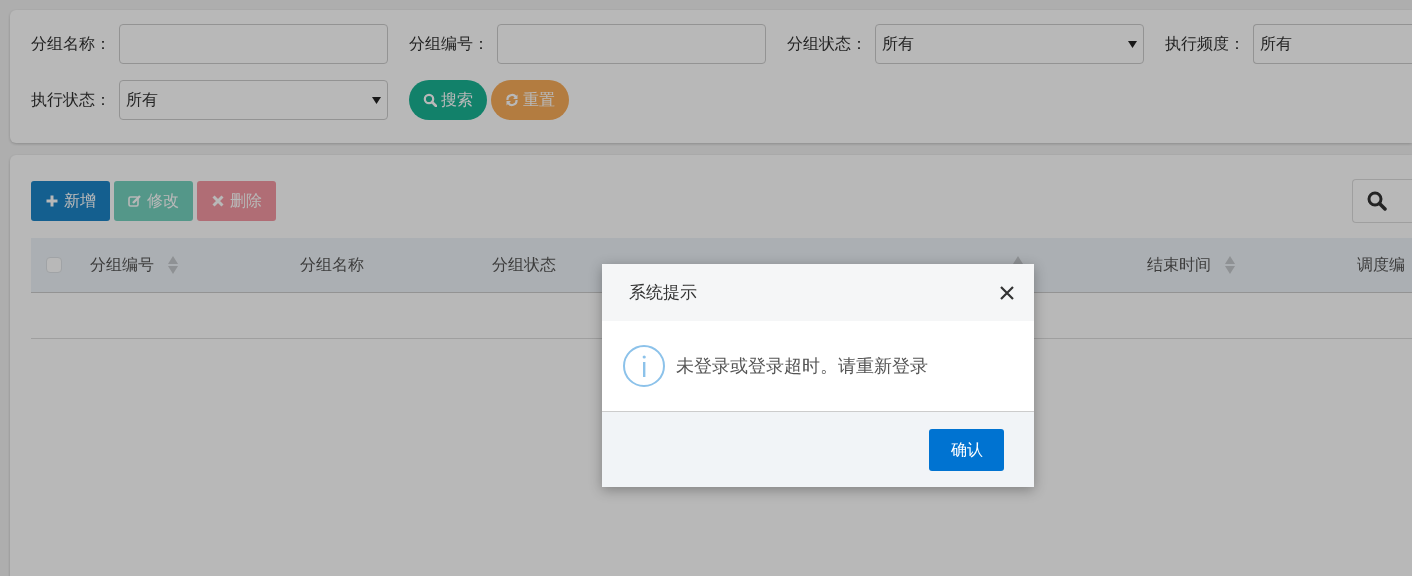 This screenshot has height=576, width=1412. I want to click on column-header: 调度编, so click(1381, 265).